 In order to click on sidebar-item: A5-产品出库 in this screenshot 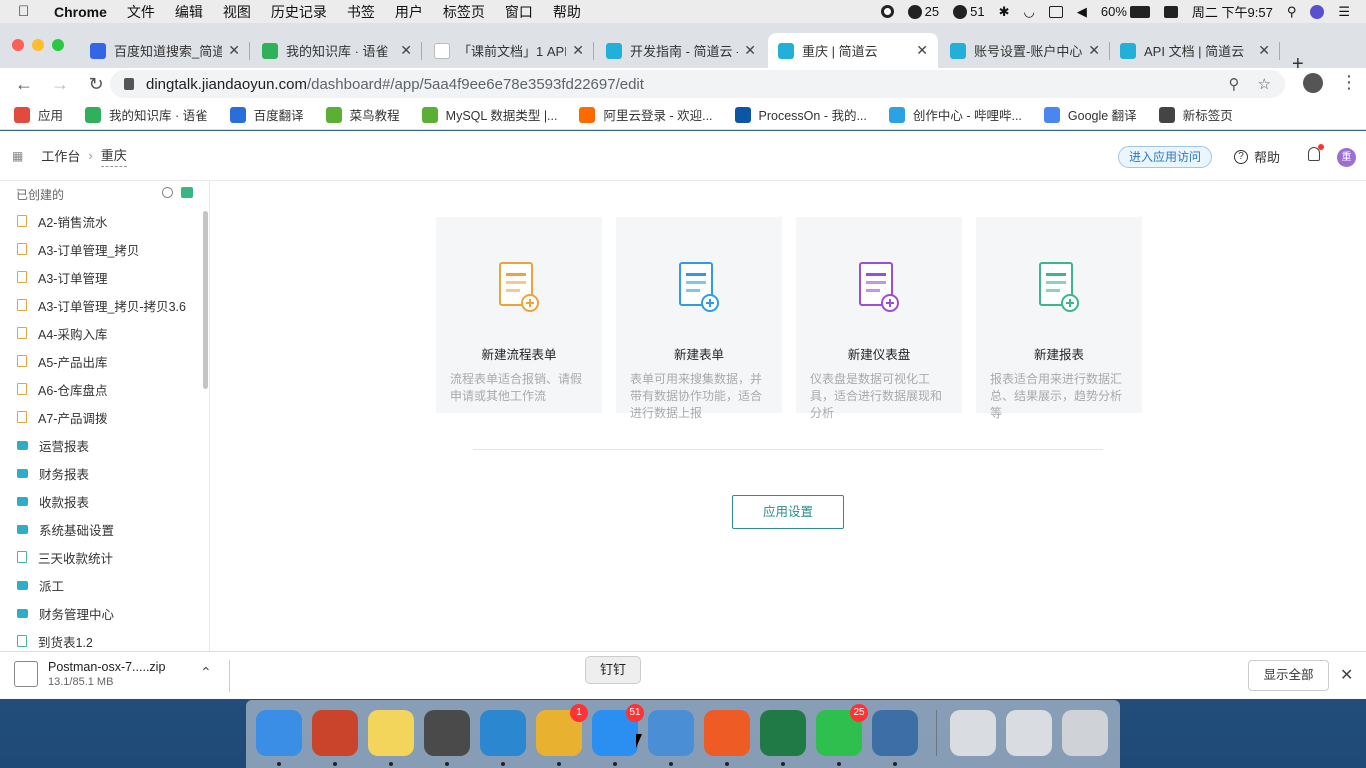, I will do `click(104, 361)`.